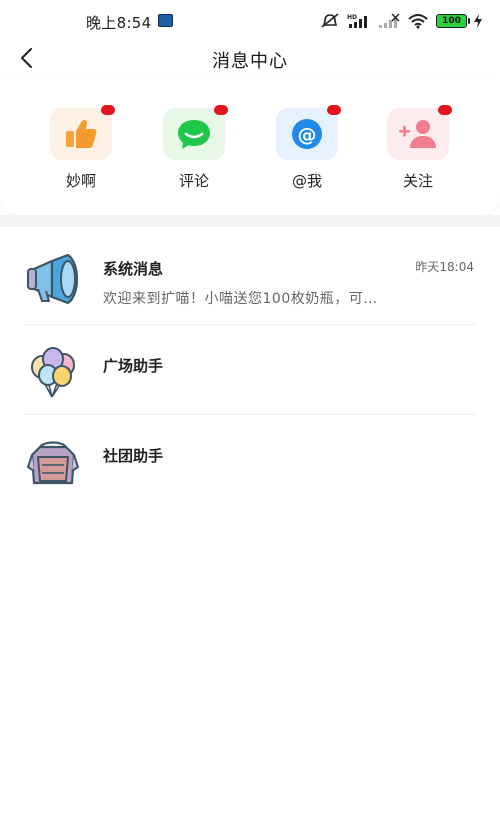  What do you see at coordinates (133, 269) in the screenshot?
I see `message-sender: 系统消息` at bounding box center [133, 269].